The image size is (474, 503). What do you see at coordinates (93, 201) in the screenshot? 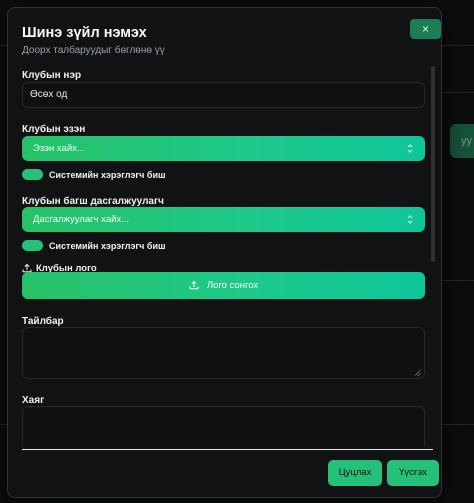
I see `club-coach-label: Клубын багш дасгалжуулагч` at bounding box center [93, 201].